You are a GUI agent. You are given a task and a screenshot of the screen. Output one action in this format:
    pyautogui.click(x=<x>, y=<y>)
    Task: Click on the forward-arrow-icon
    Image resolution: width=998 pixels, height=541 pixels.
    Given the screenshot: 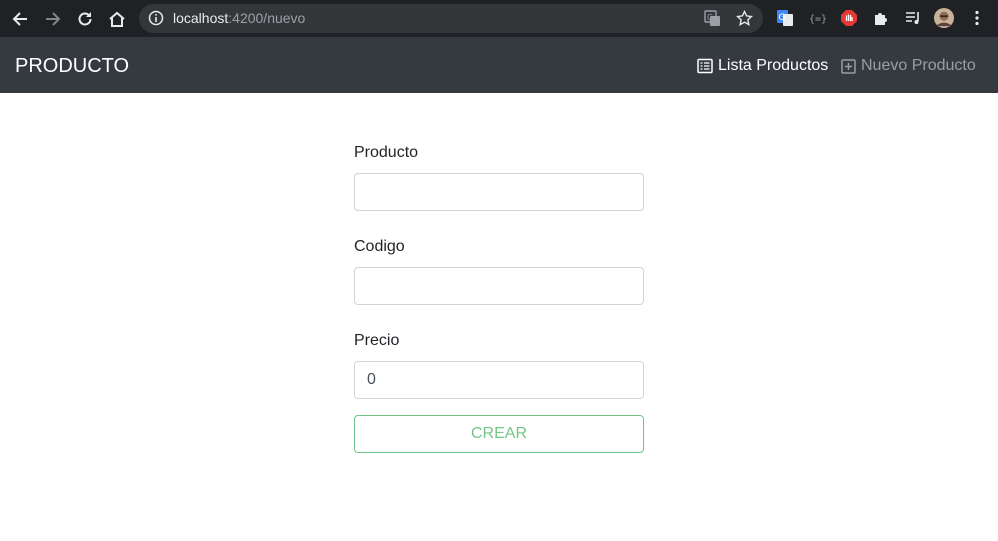 What is the action you would take?
    pyautogui.click(x=53, y=19)
    